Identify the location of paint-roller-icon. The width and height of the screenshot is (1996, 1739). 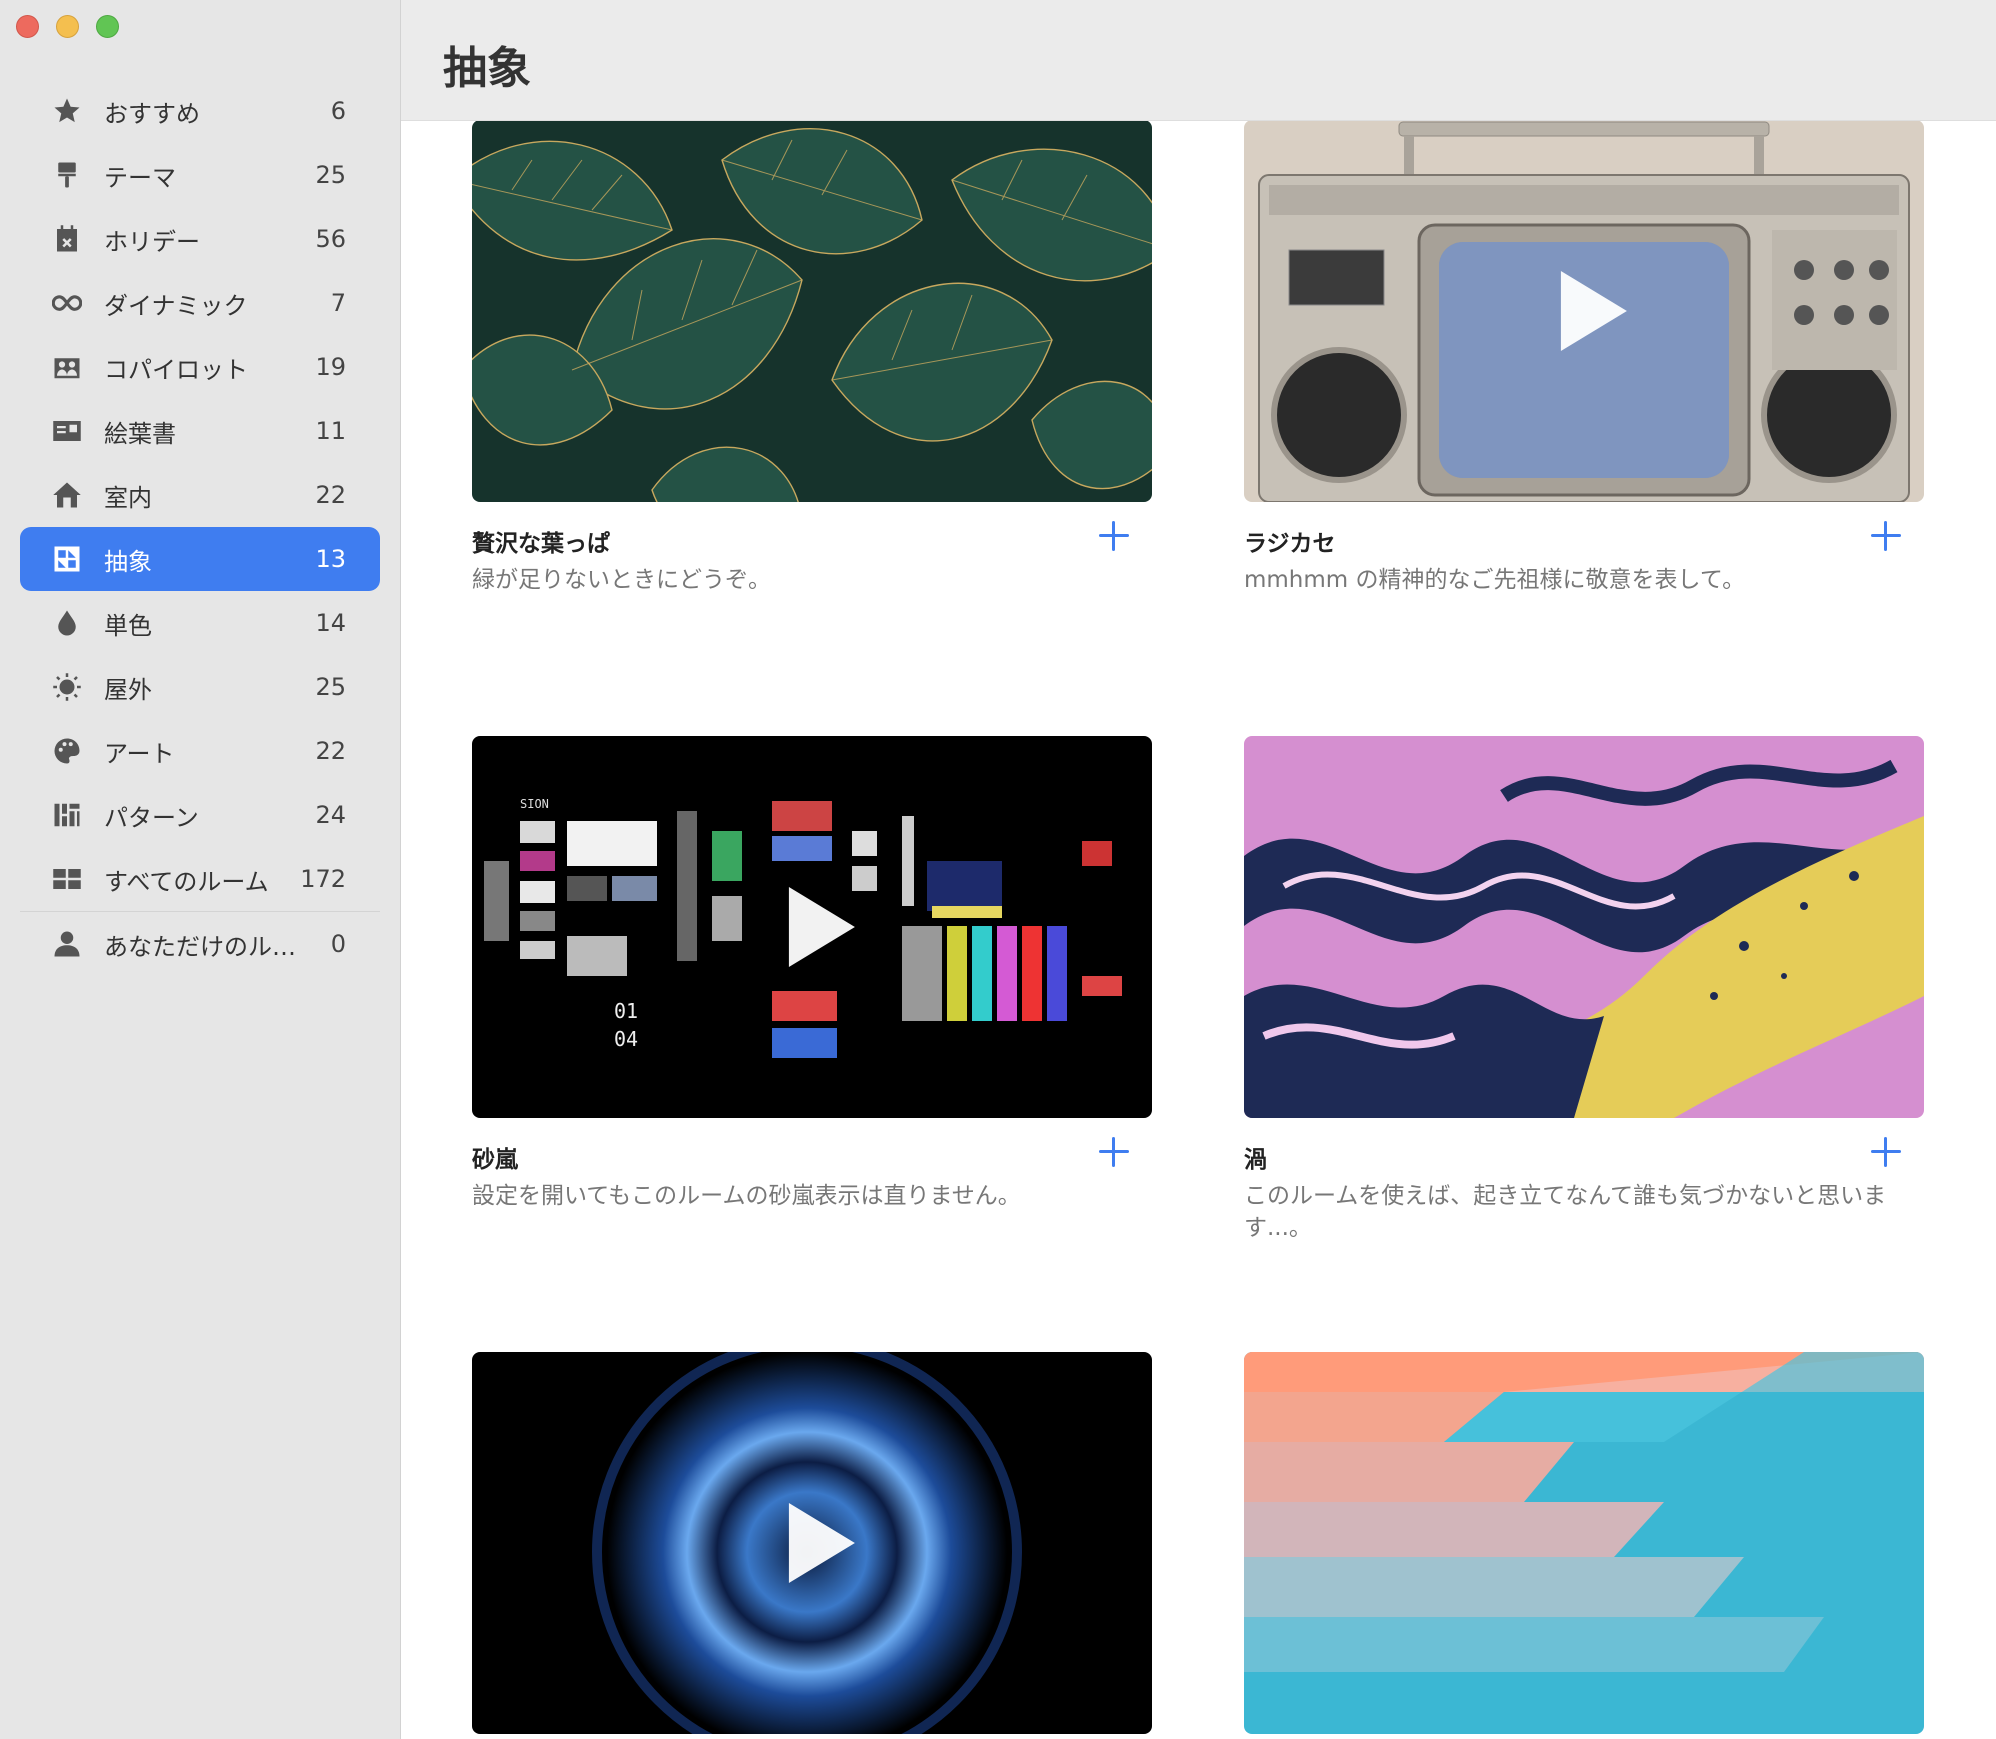
(67, 175).